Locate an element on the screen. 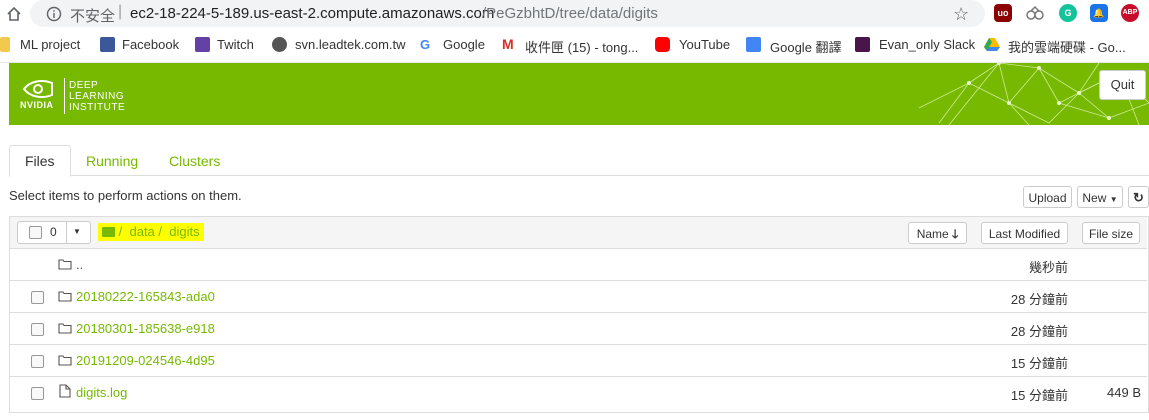  sort-name-button: Name 🡓 is located at coordinates (937, 233).